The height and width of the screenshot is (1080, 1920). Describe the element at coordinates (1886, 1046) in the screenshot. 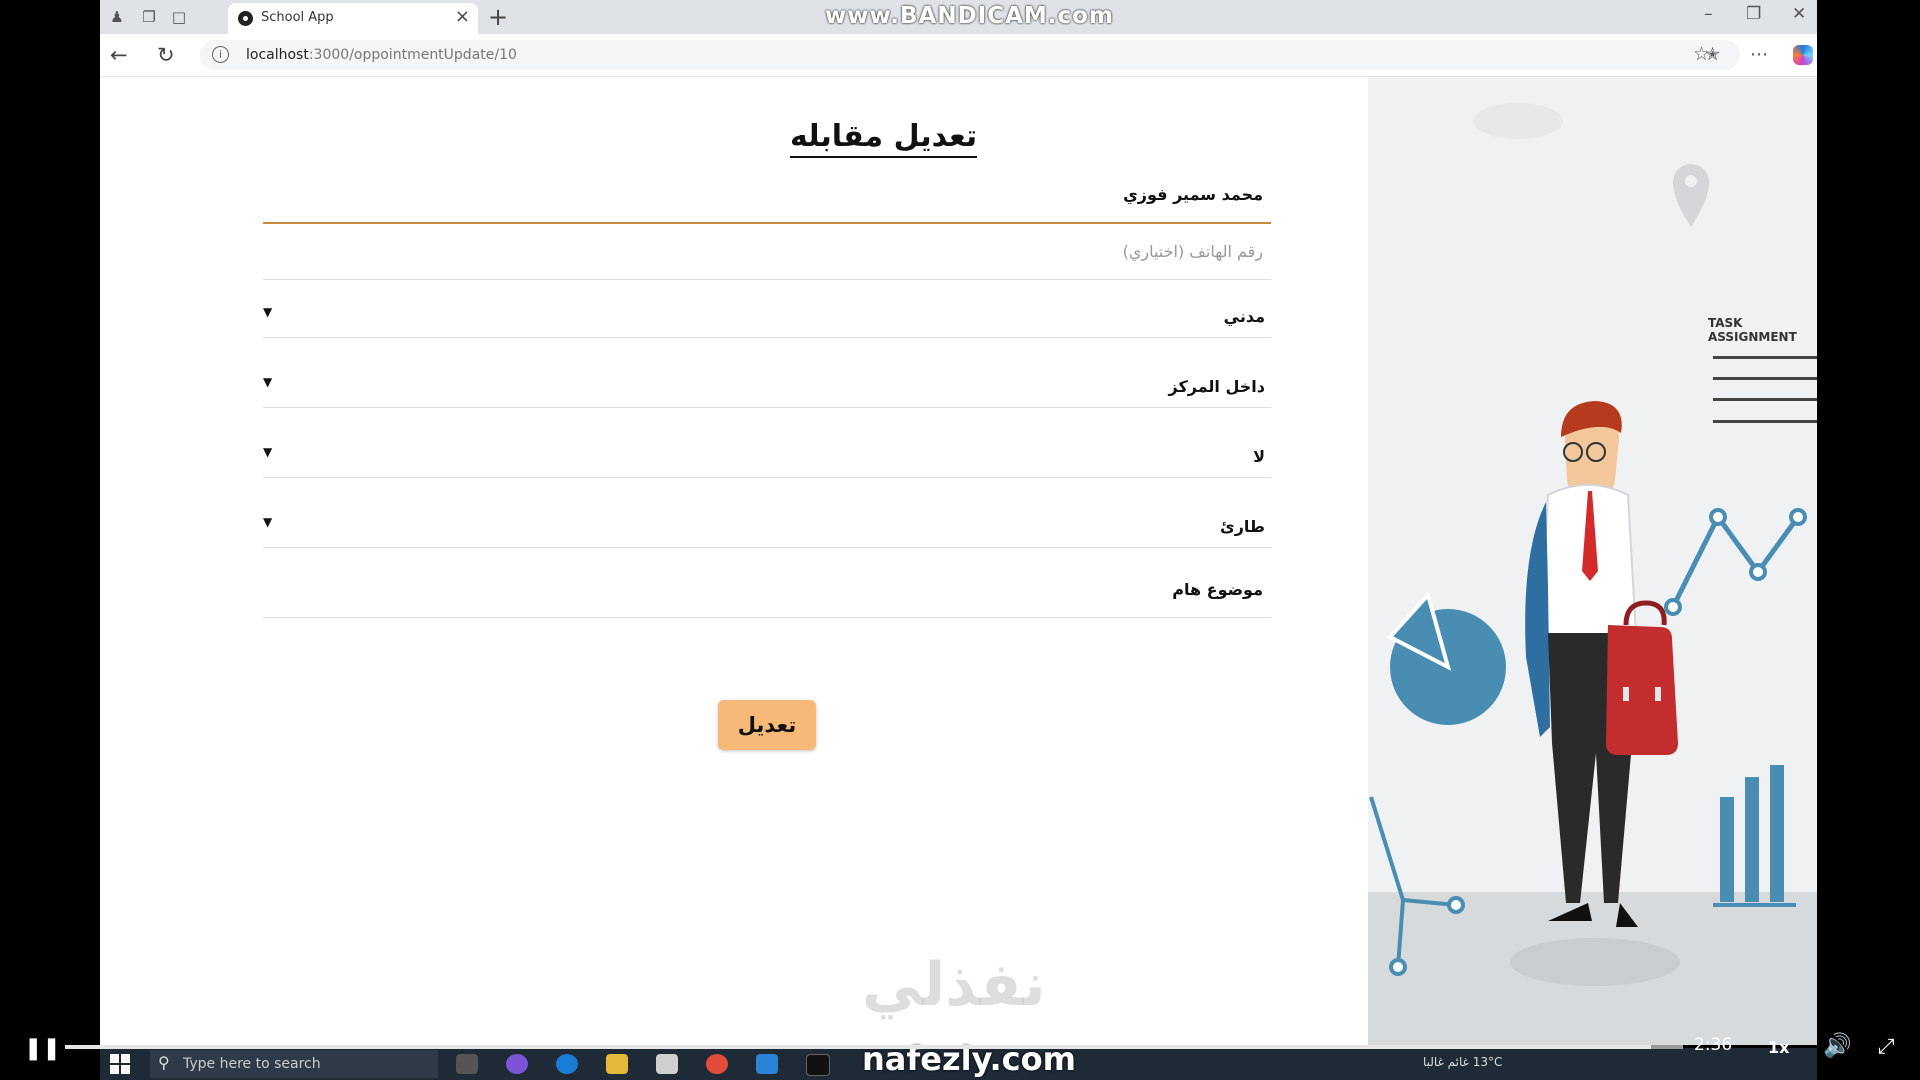

I see `fullscreen-icon: ⤢` at that location.